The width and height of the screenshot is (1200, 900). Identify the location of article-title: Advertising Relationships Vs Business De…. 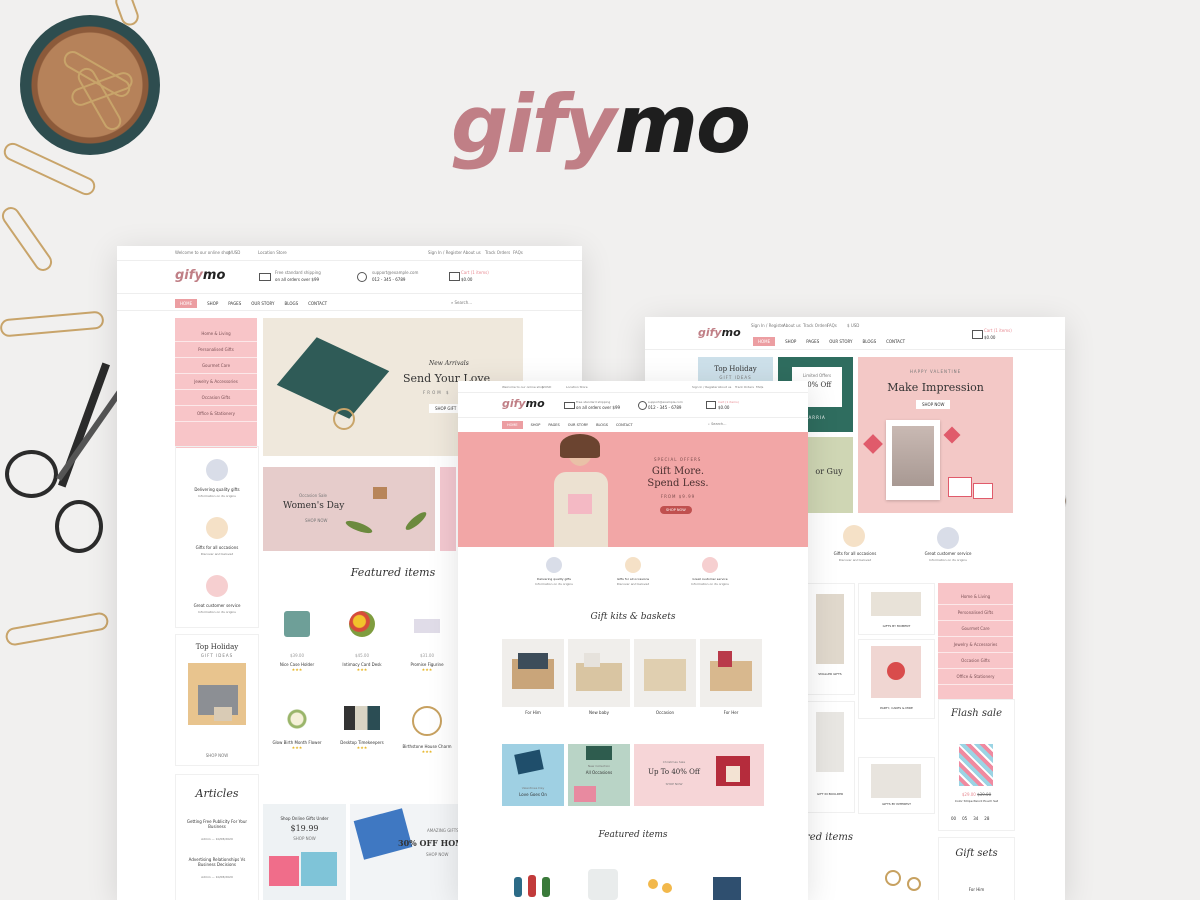
(217, 862).